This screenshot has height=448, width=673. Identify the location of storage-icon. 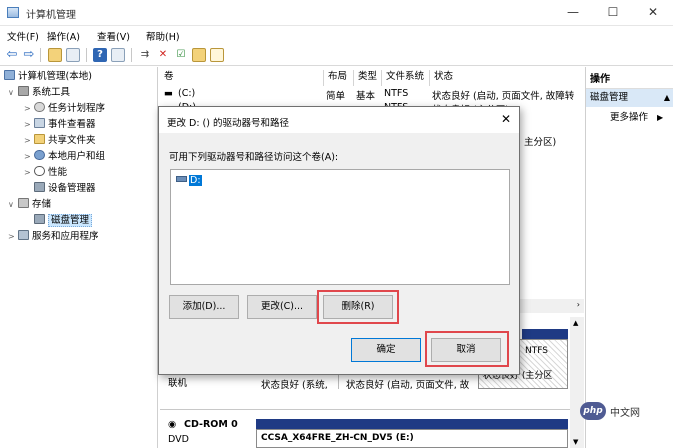
(23, 203).